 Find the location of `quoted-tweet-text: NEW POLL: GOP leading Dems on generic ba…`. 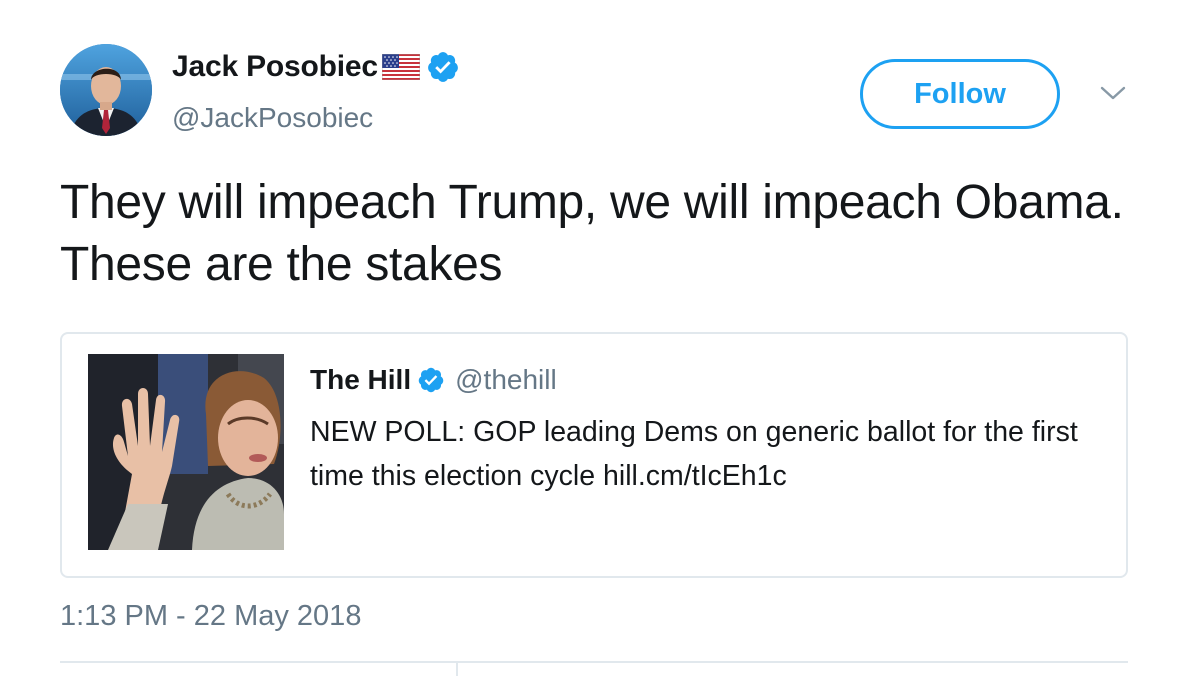

quoted-tweet-text: NEW POLL: GOP leading Dems on generic ba… is located at coordinates (694, 454).